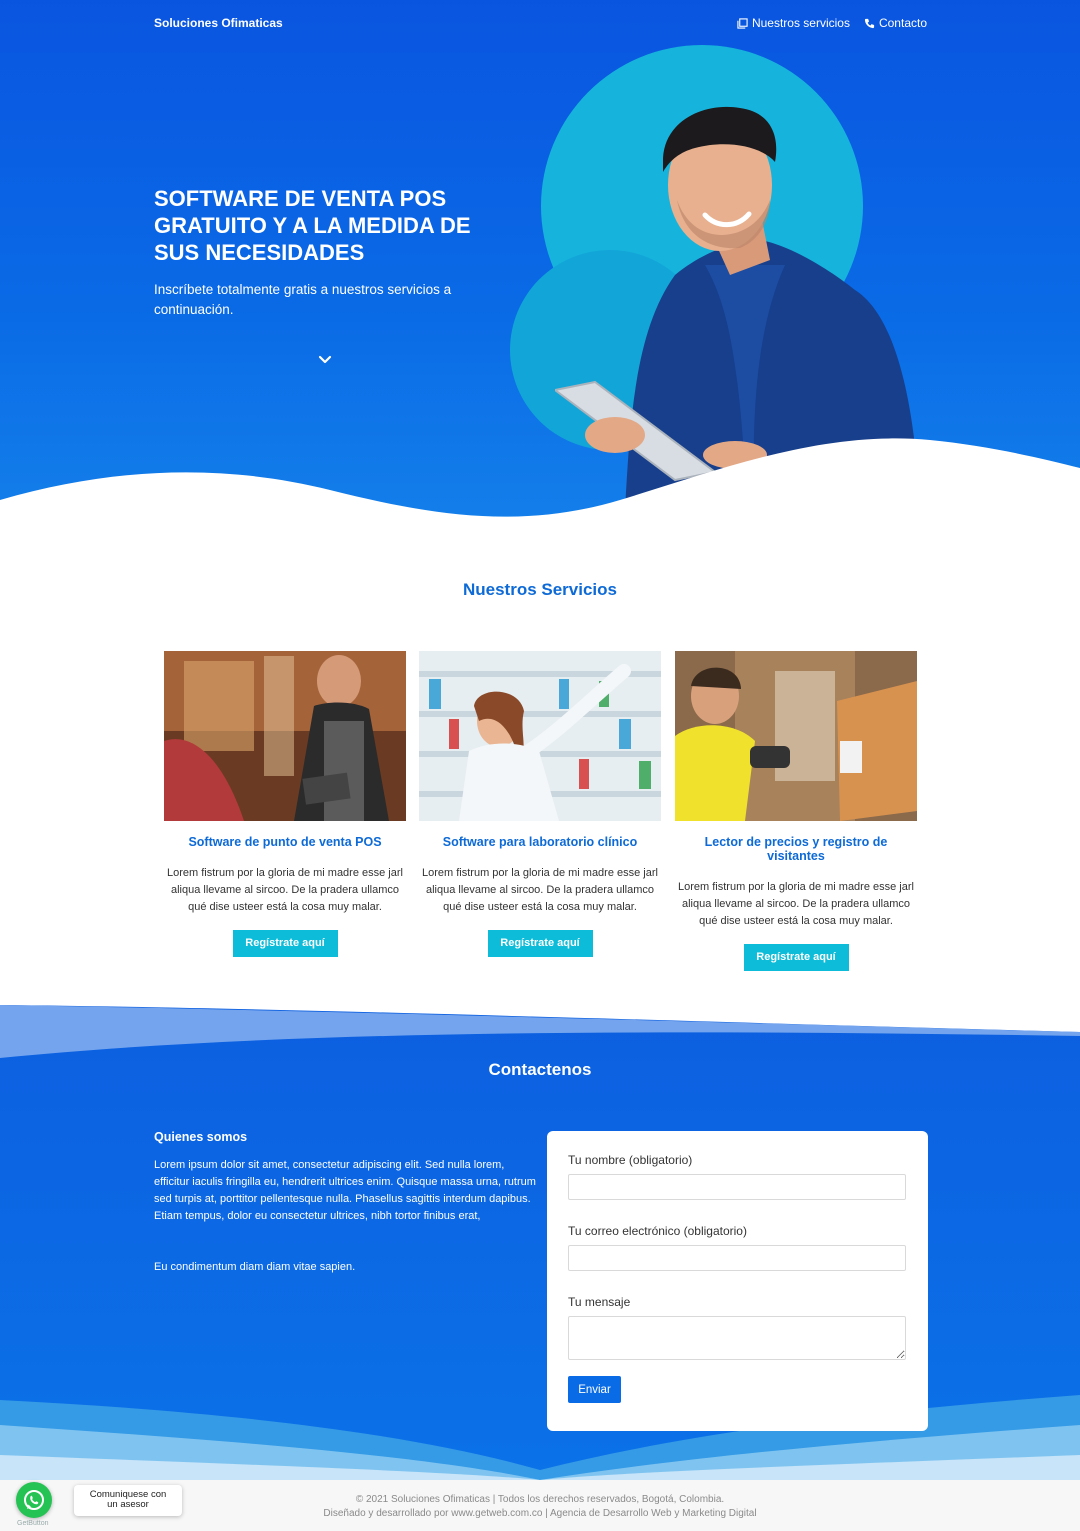  What do you see at coordinates (539, 589) in the screenshot?
I see `services-section-title: Nuestros Servicios` at bounding box center [539, 589].